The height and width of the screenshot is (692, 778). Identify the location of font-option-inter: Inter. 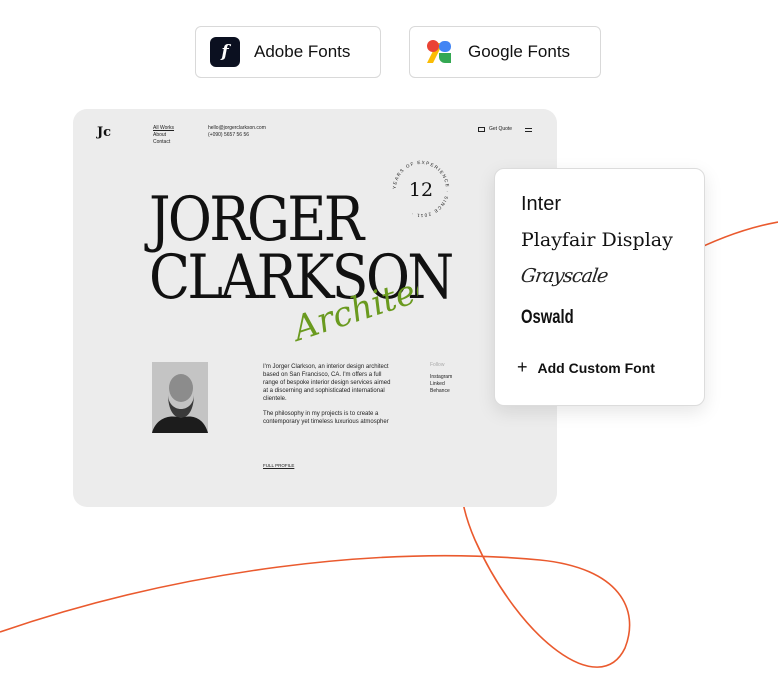
(541, 204).